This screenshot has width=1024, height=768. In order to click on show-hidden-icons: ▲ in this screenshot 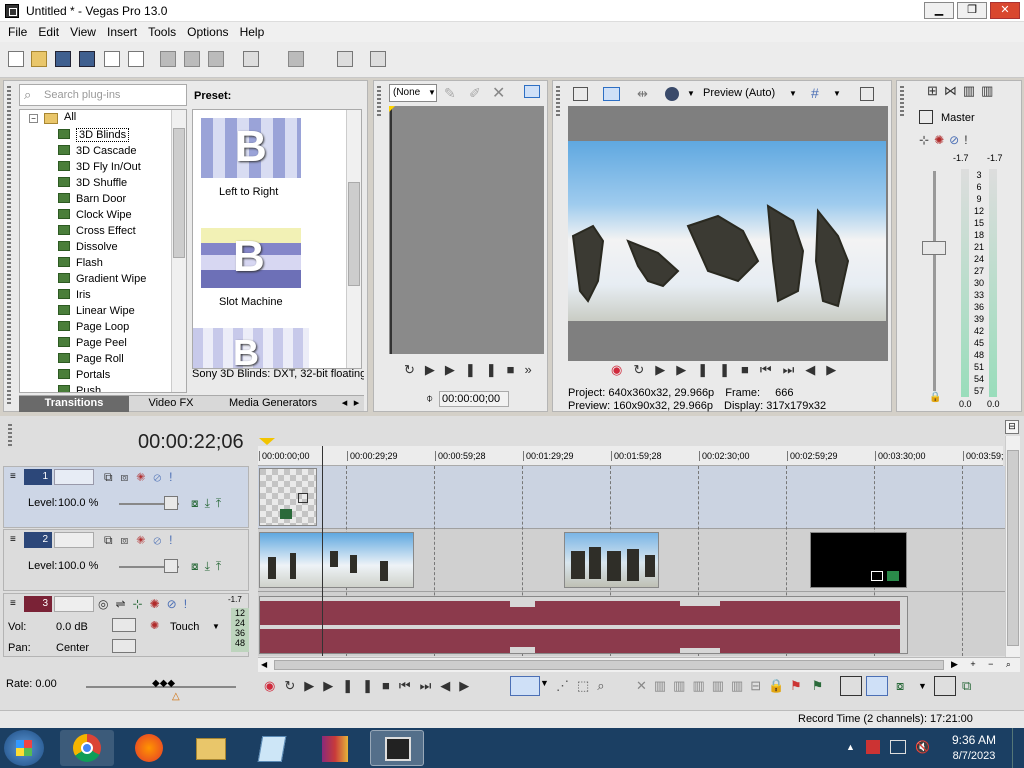, I will do `click(850, 747)`.